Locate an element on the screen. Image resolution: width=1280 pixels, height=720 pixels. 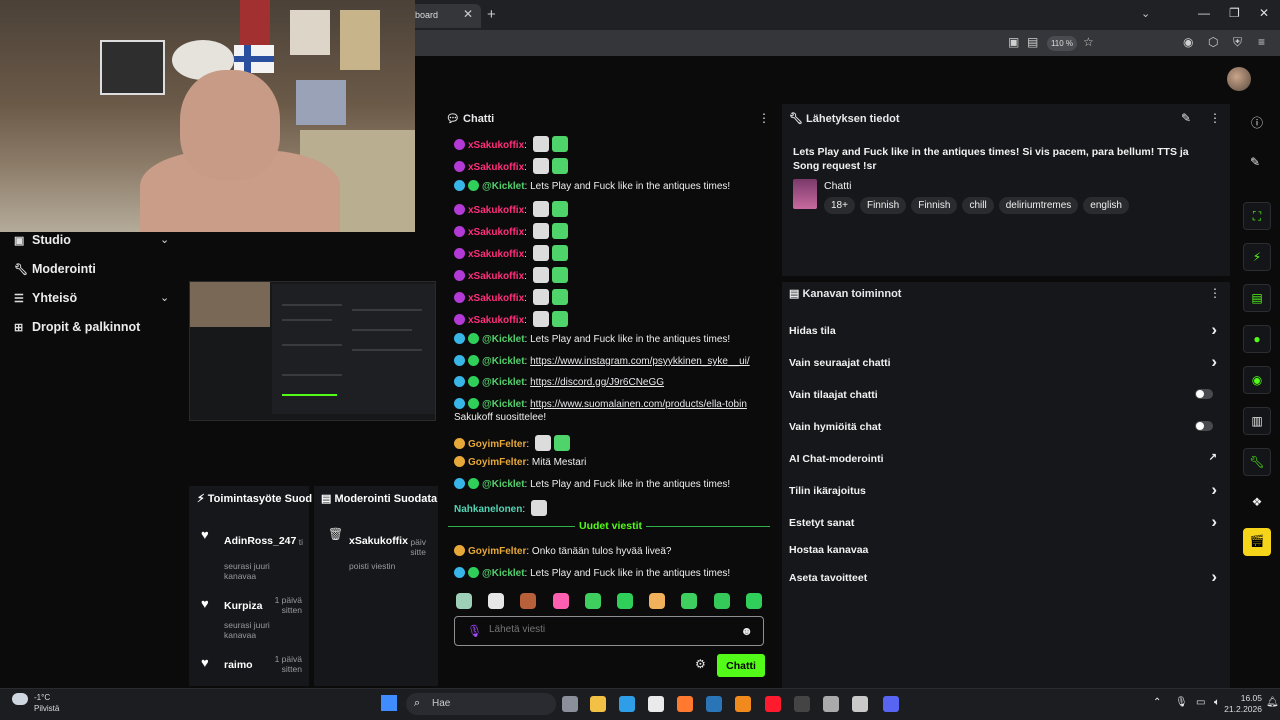
rail-drops-icon: ❖ is located at coordinates (1257, 503).